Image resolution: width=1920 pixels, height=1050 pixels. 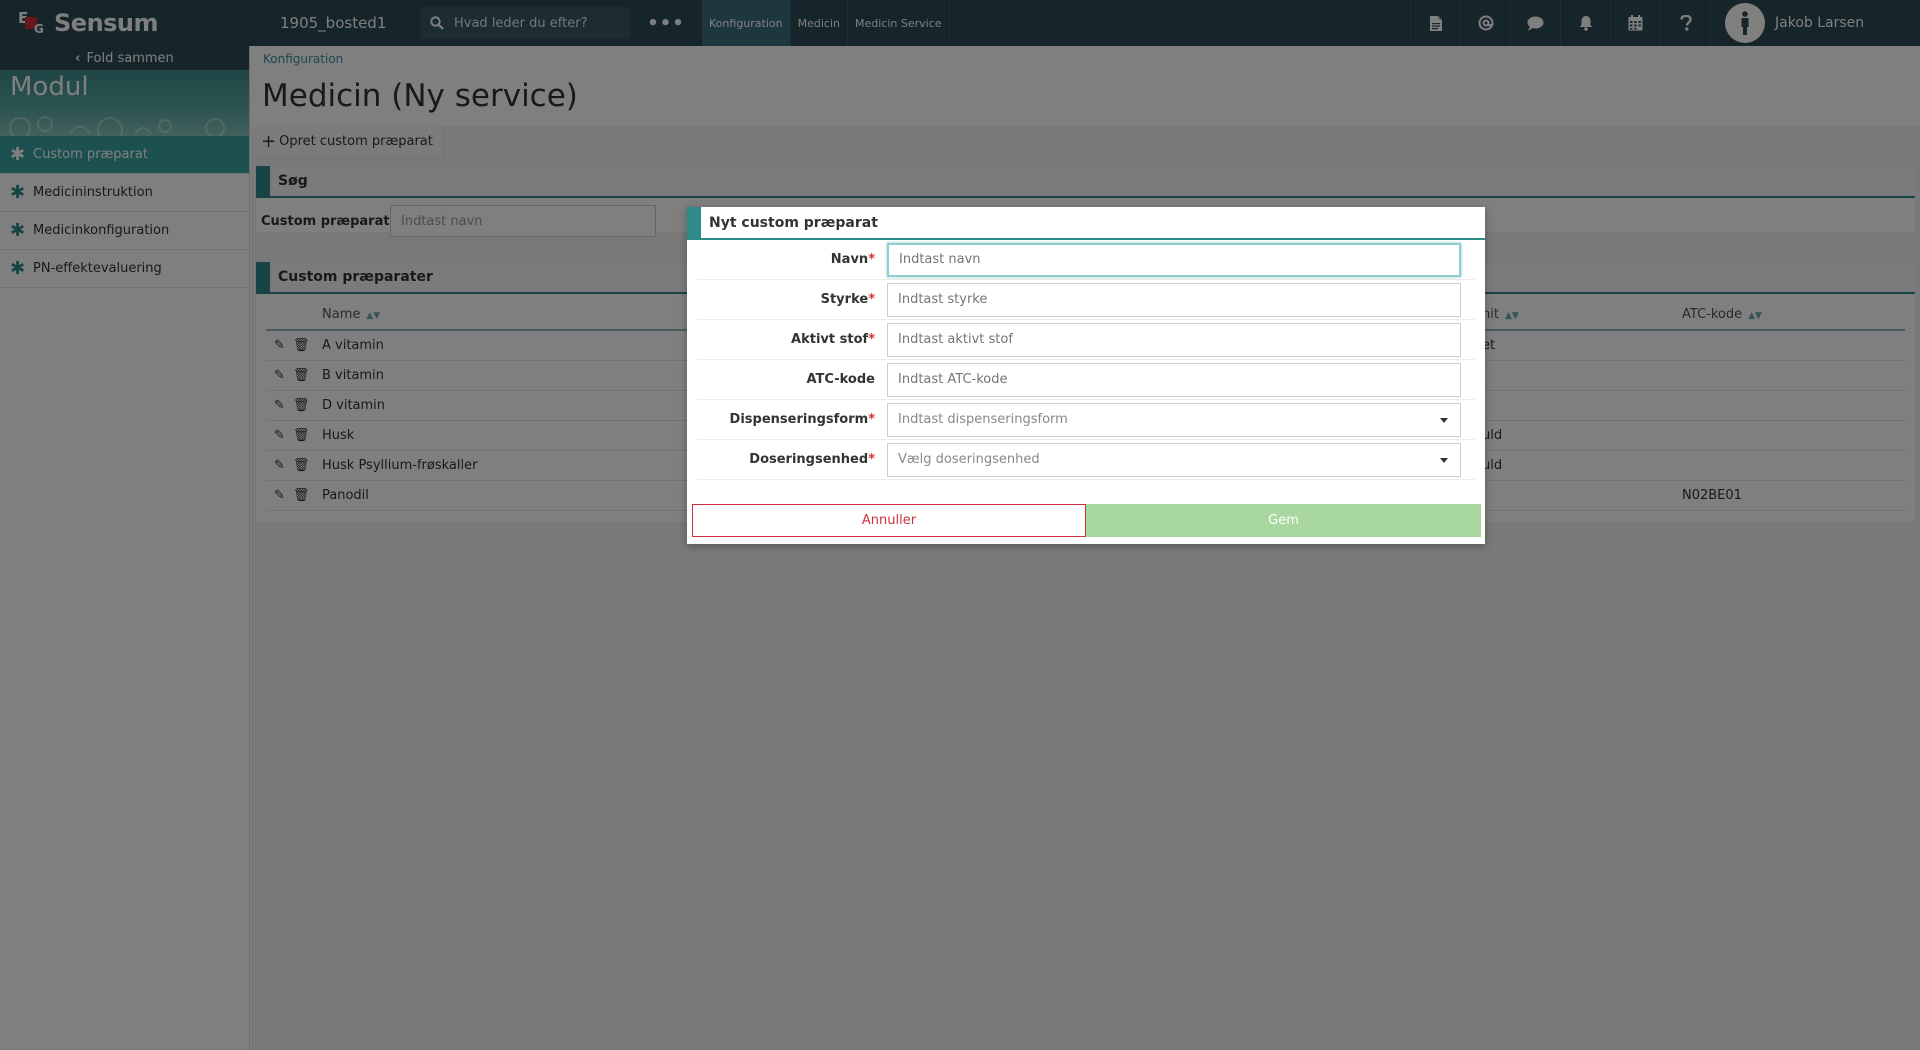 What do you see at coordinates (833, 339) in the screenshot?
I see `field-label: Aktivt stof*` at bounding box center [833, 339].